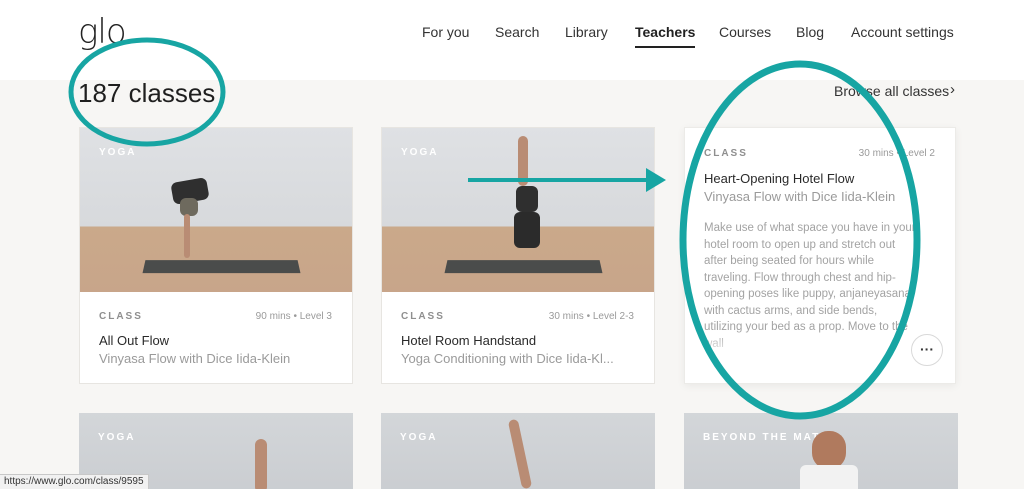  Describe the element at coordinates (147, 93) in the screenshot. I see `class-count-heading: 187 classes` at that location.